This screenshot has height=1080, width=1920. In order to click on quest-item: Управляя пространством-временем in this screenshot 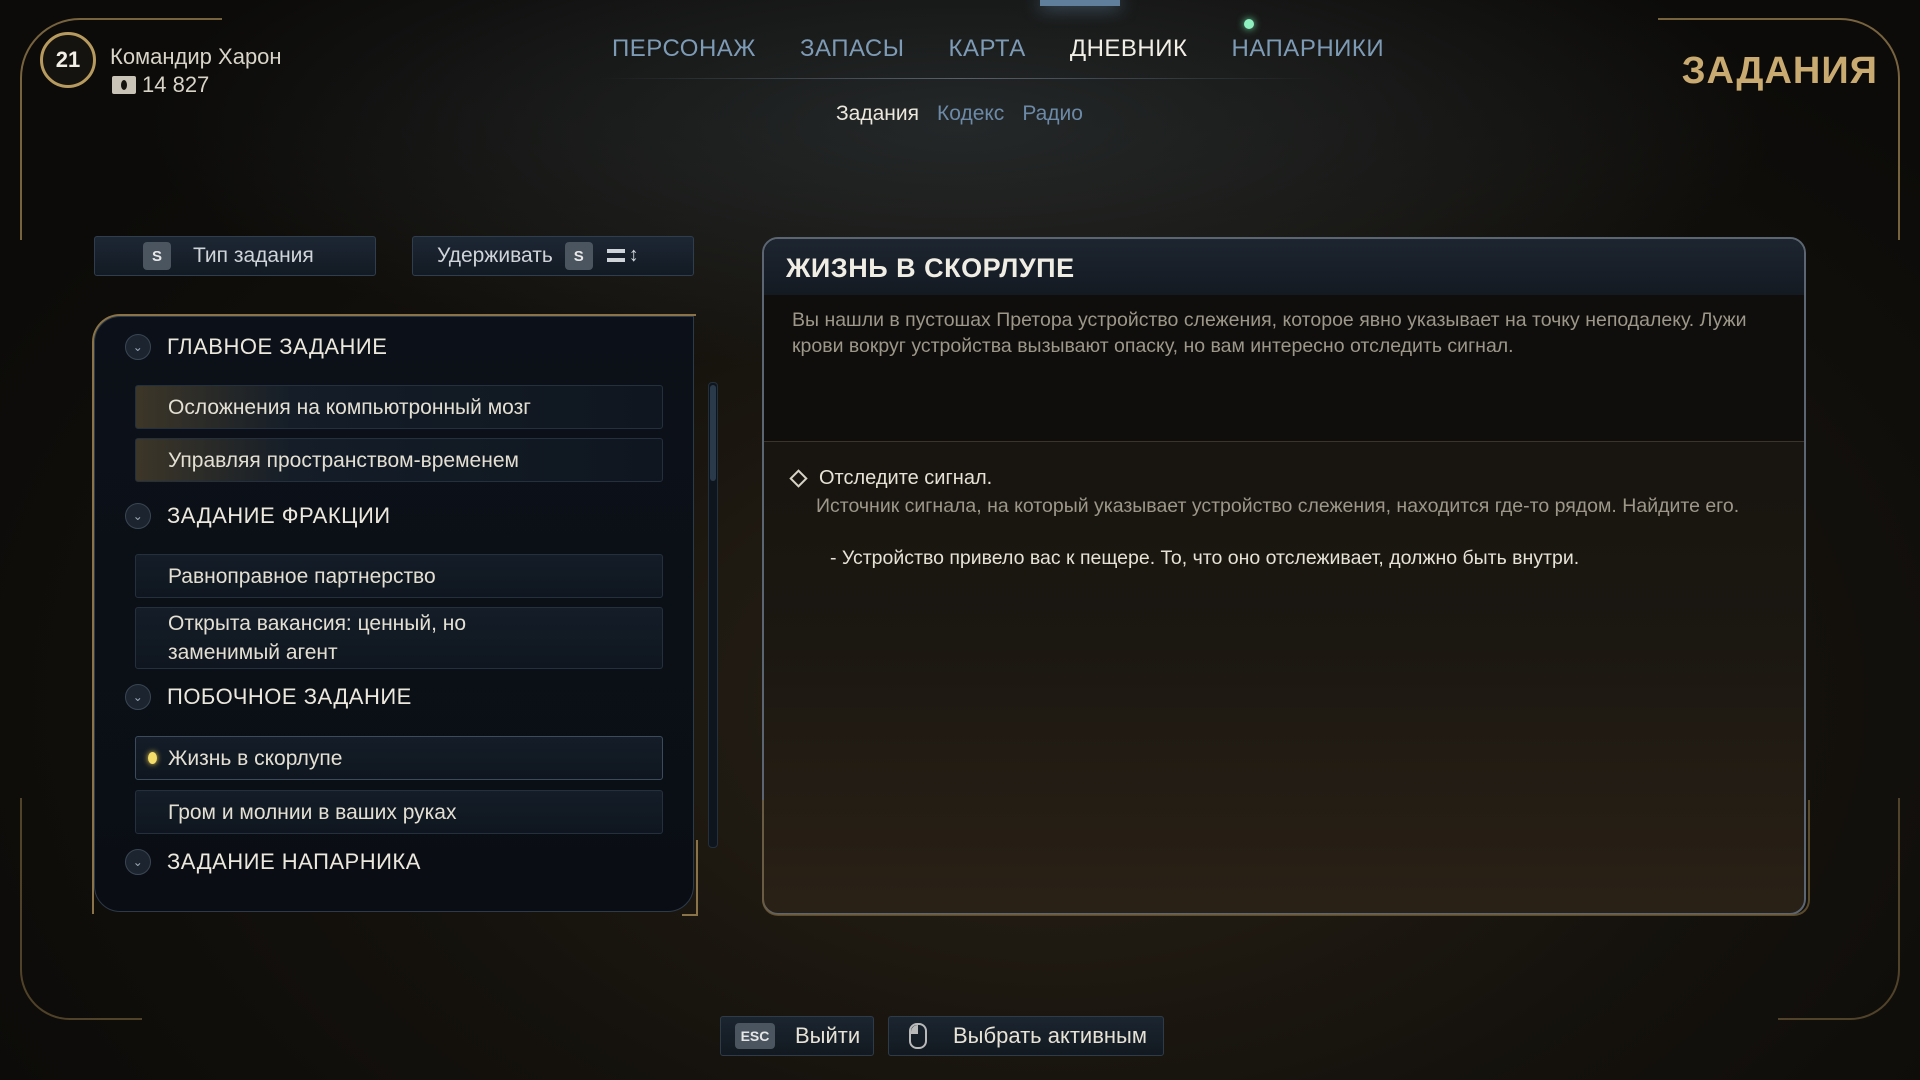, I will do `click(399, 460)`.